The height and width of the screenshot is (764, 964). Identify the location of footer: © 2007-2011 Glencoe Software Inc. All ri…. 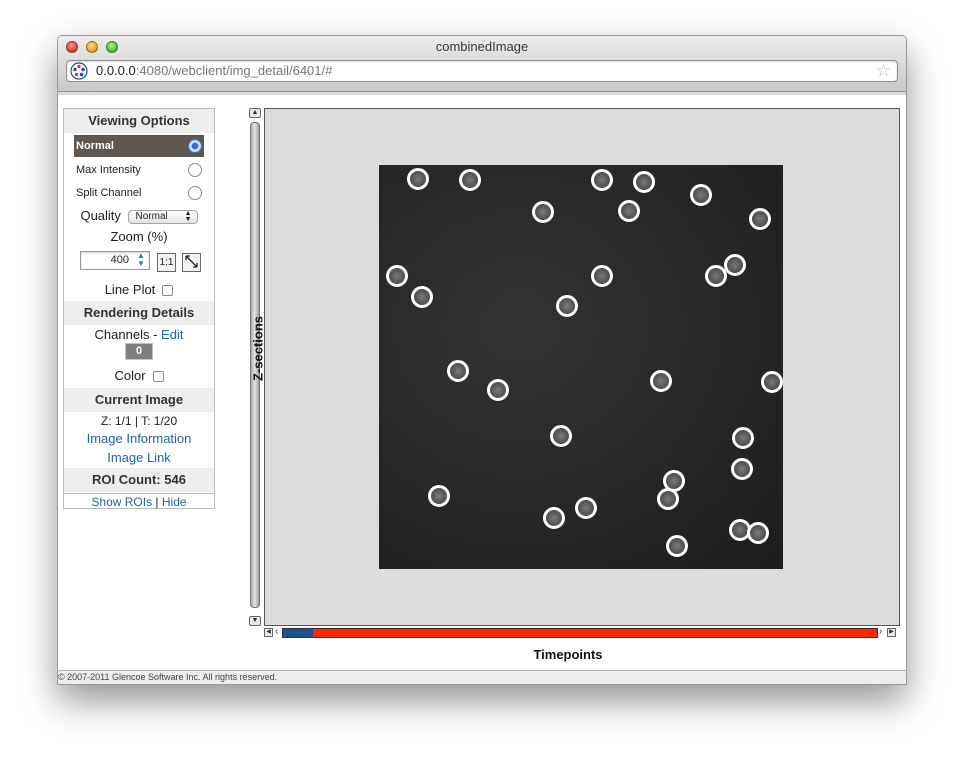
(482, 677).